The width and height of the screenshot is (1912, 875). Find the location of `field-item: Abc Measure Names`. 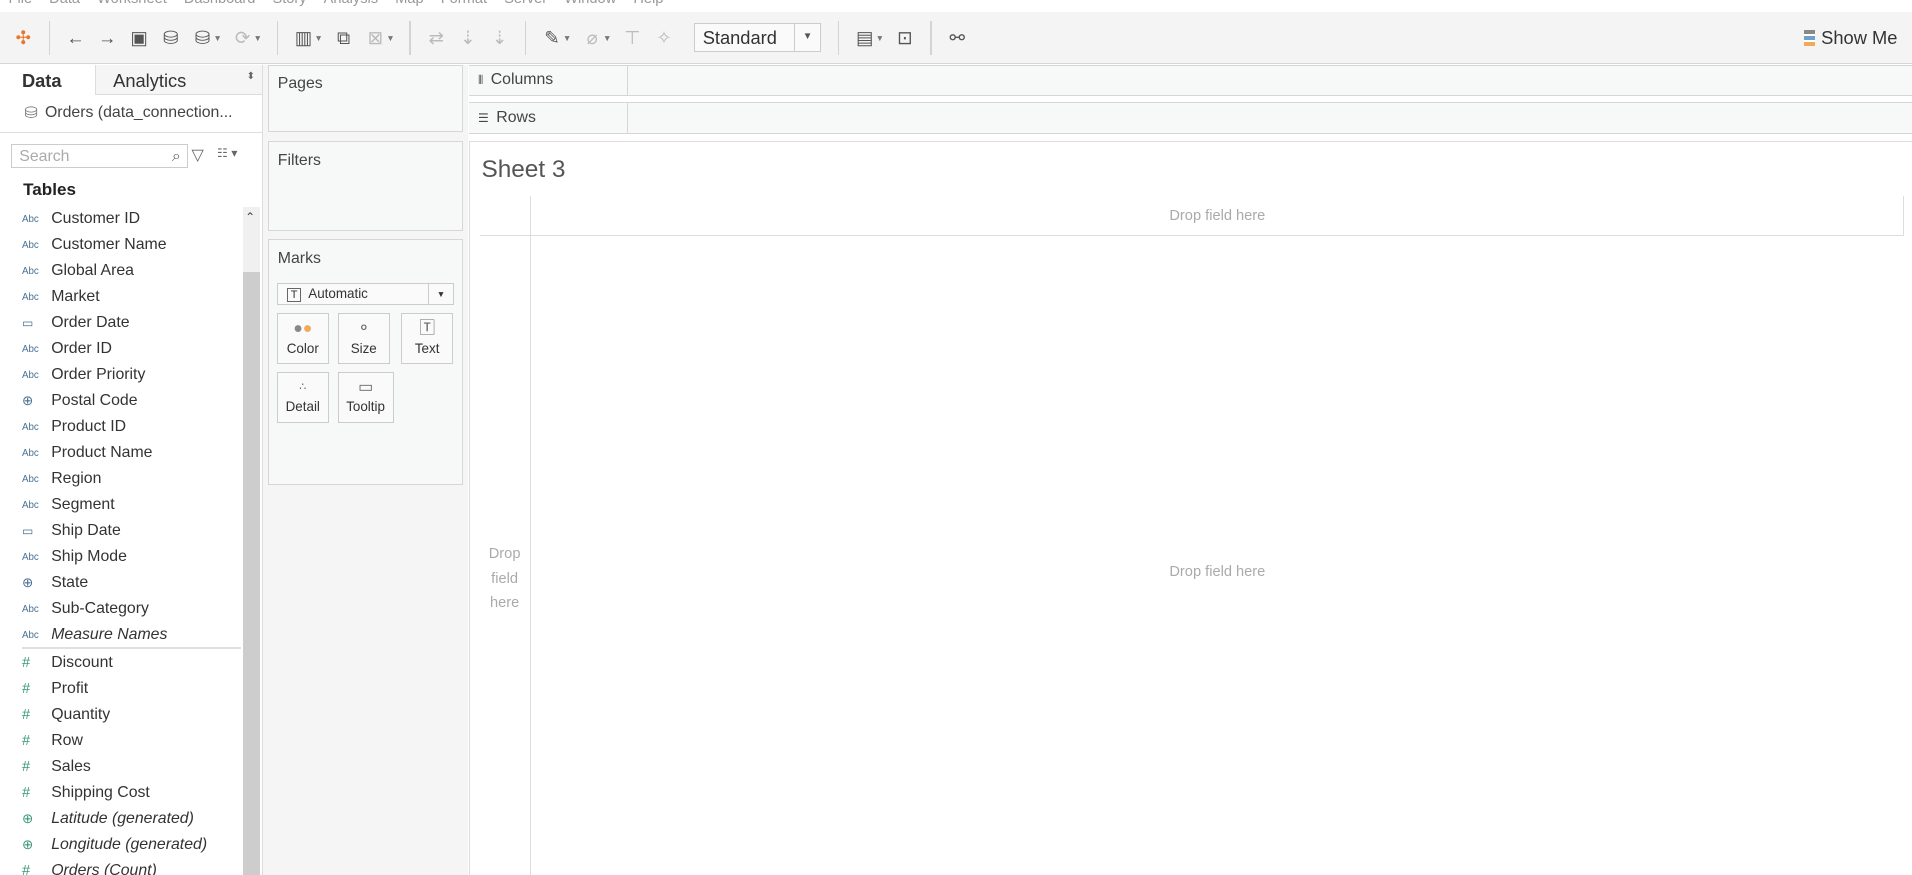

field-item: Abc Measure Names is located at coordinates (131, 635).